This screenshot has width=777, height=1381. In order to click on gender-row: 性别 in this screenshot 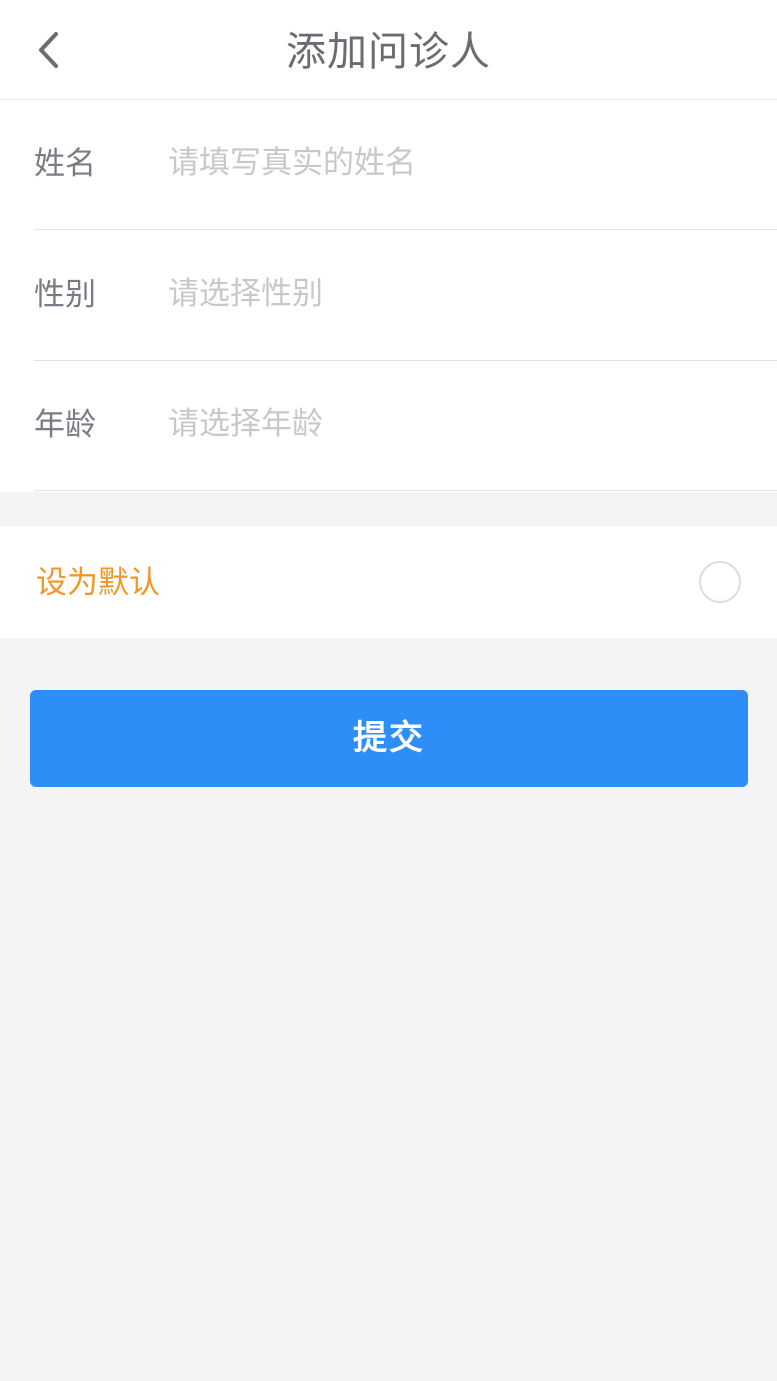, I will do `click(405, 296)`.